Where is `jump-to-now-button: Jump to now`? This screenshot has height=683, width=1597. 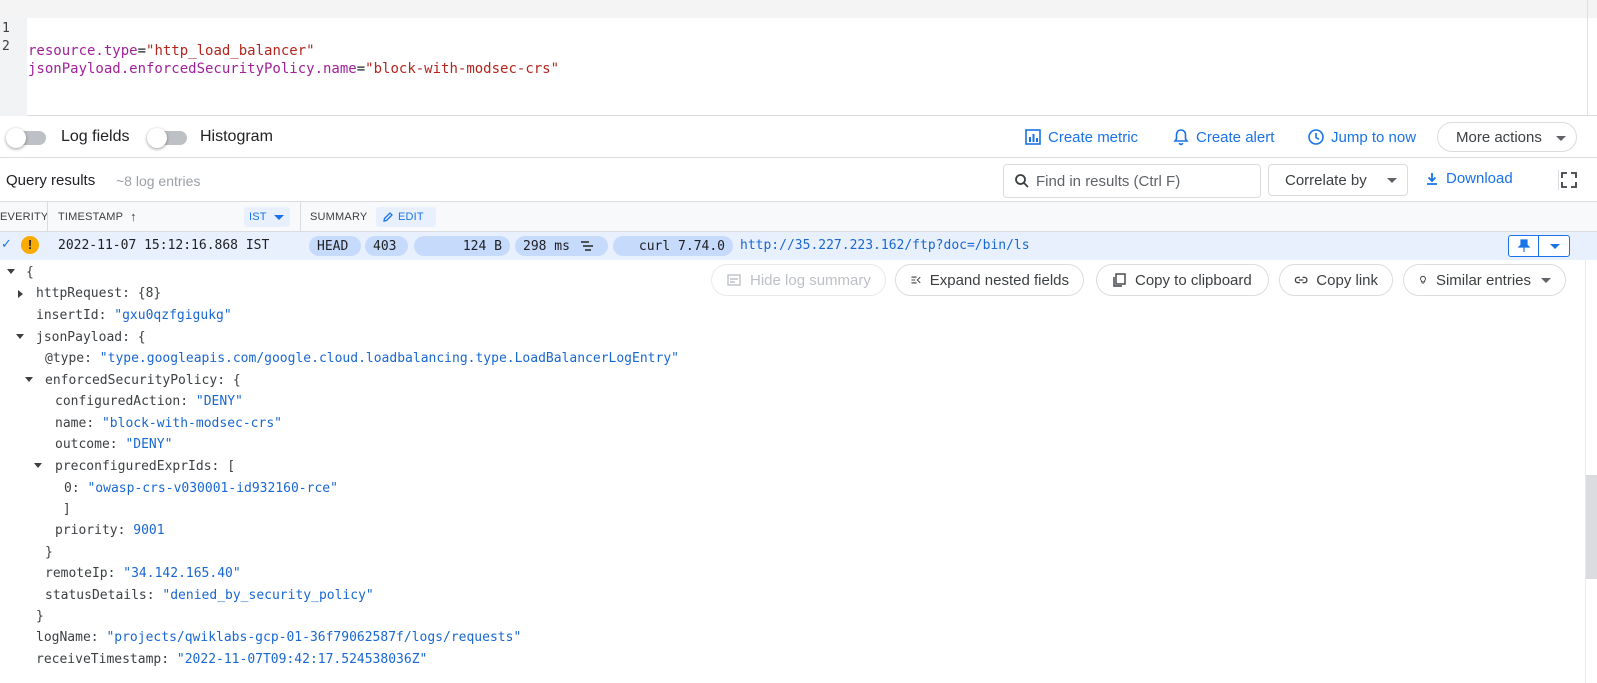 jump-to-now-button: Jump to now is located at coordinates (1361, 137).